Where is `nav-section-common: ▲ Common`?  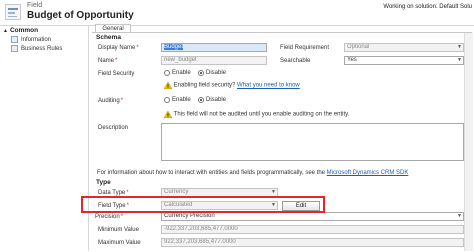
nav-section-common: ▲ Common is located at coordinates (20, 30).